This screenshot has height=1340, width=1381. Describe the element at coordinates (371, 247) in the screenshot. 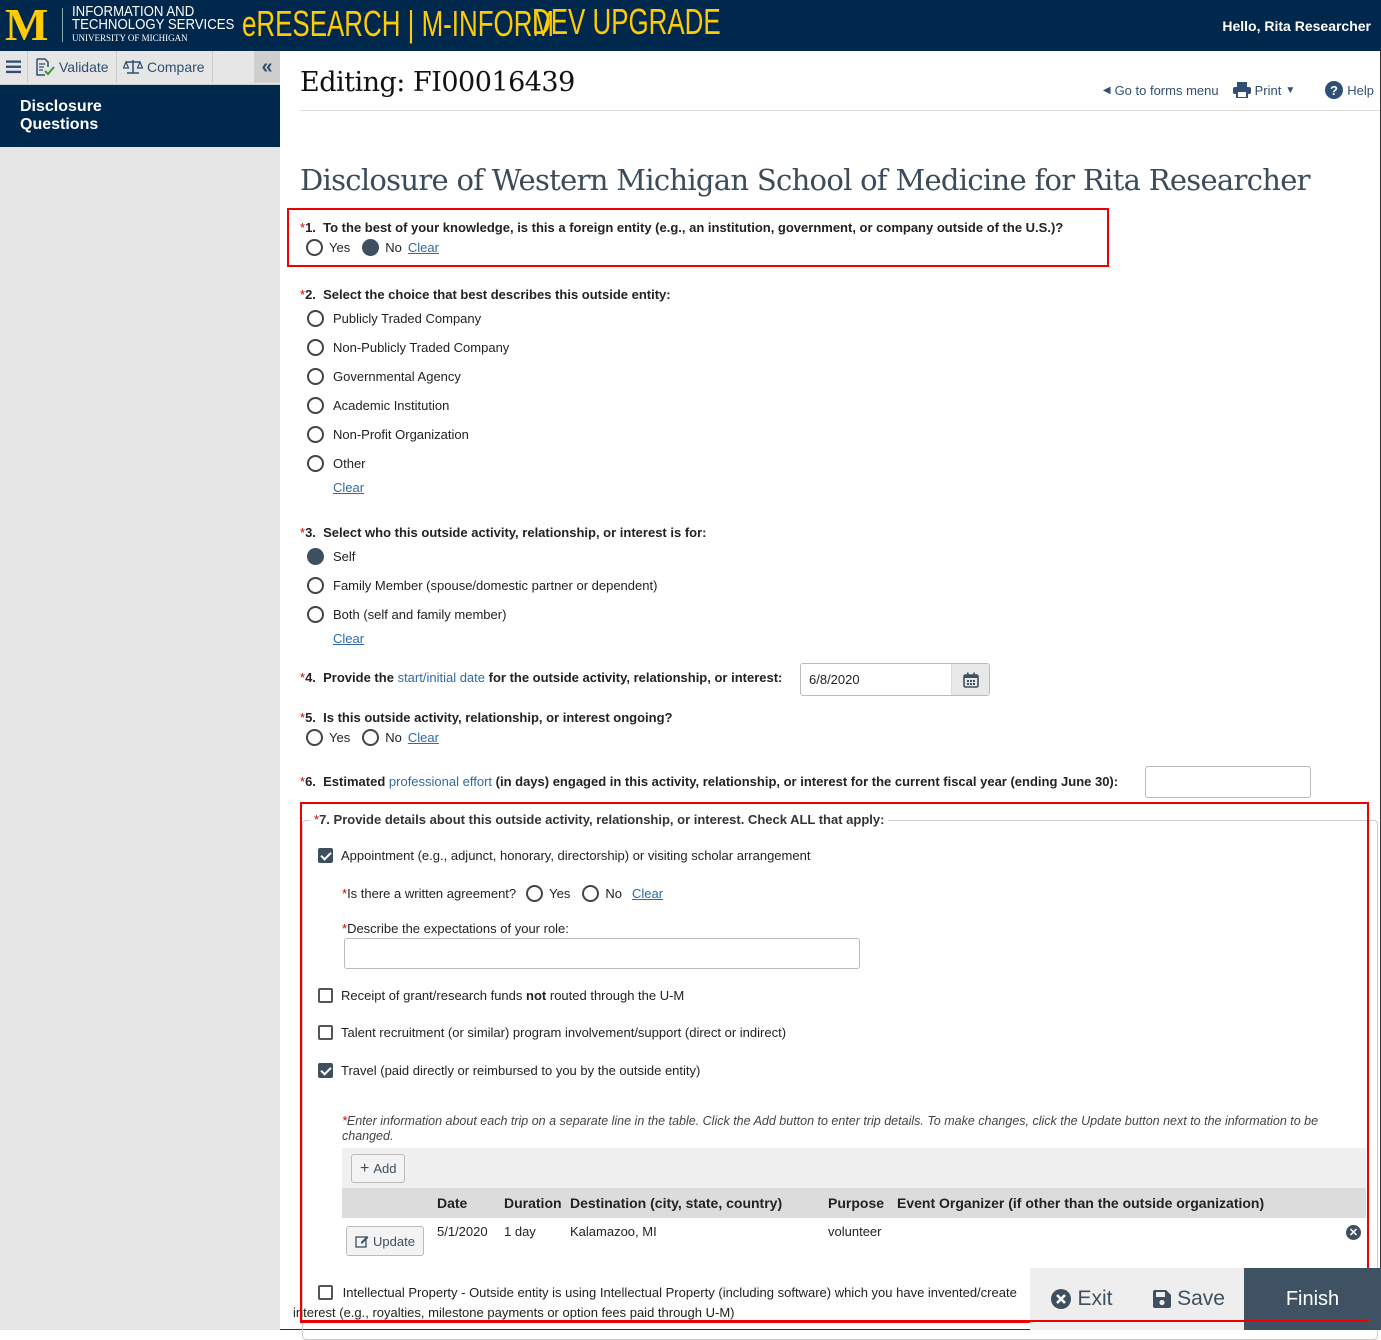

I see `q1-no-radio` at that location.